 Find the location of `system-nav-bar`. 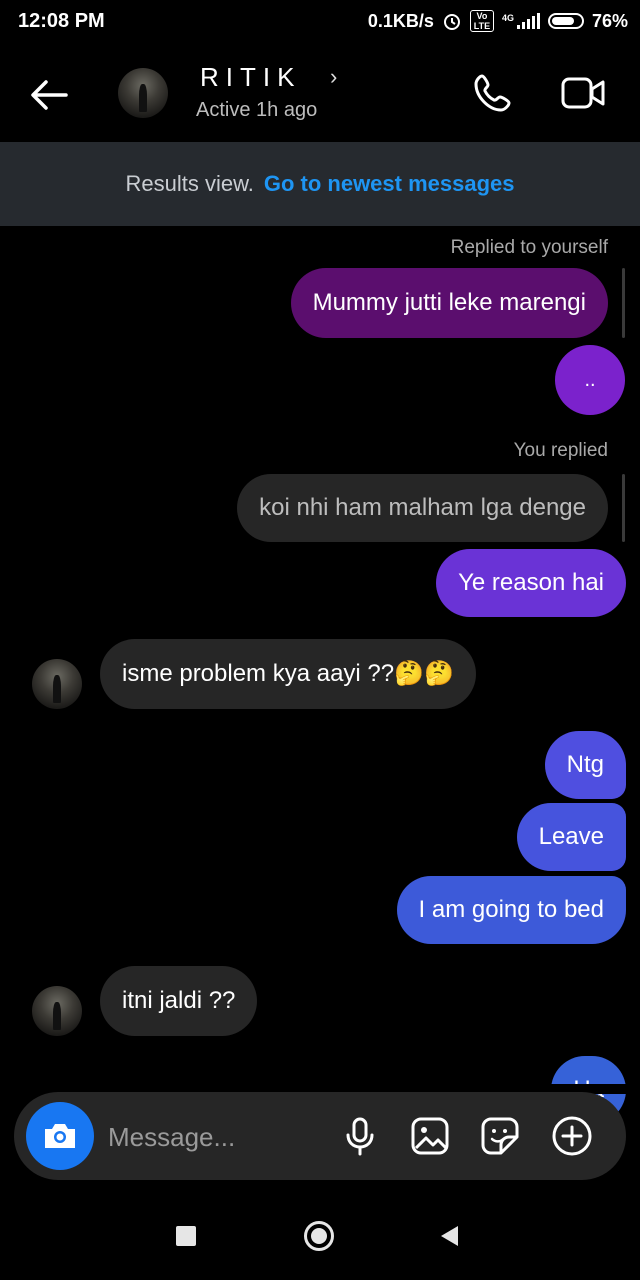

system-nav-bar is located at coordinates (320, 1235).